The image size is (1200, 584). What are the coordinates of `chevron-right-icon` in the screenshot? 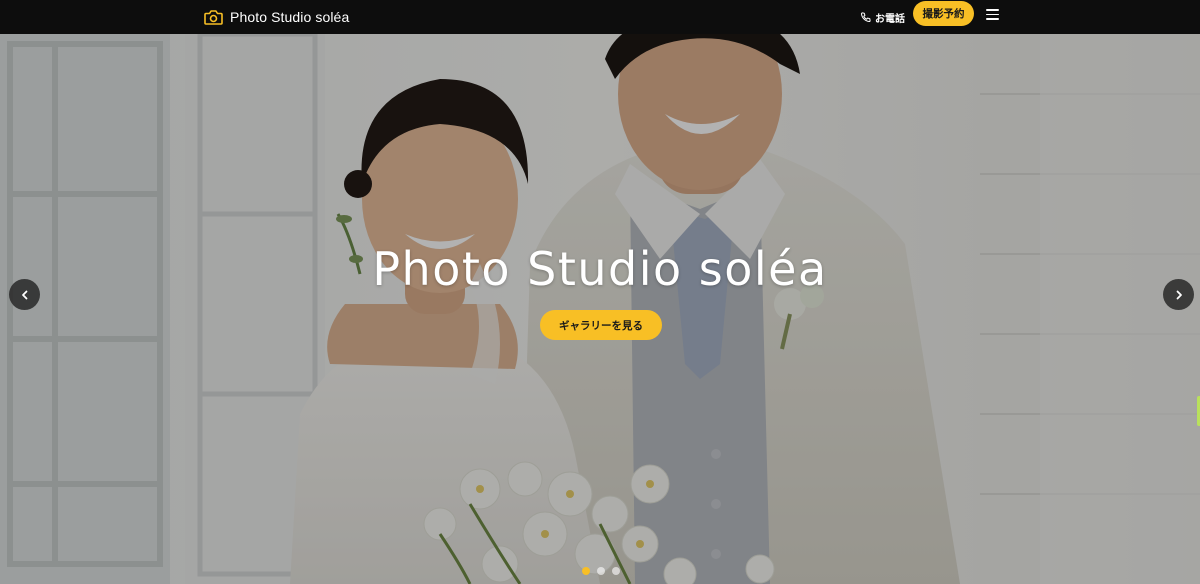 It's located at (1179, 294).